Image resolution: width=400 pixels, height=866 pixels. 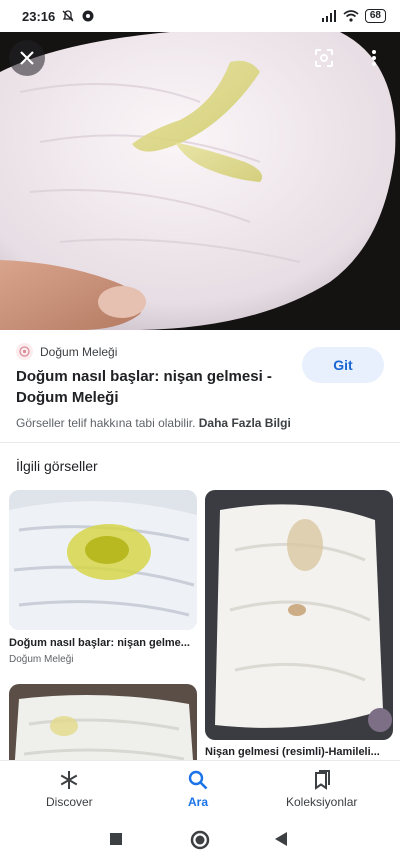 I want to click on close-icon, so click(x=27, y=58).